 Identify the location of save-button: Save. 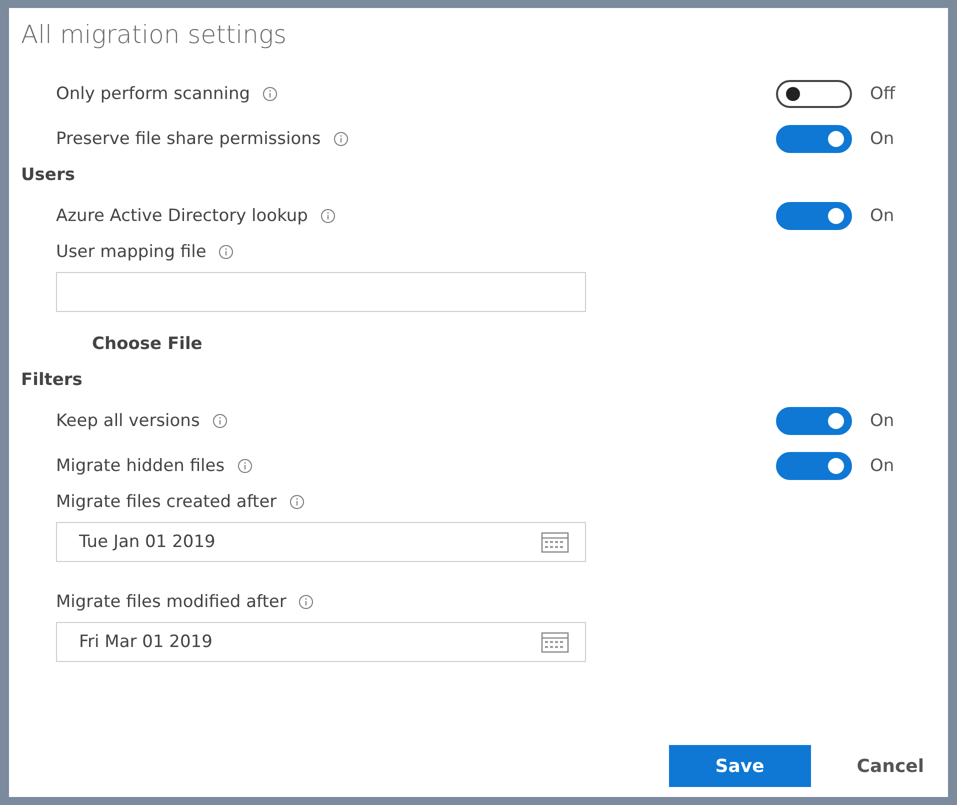
(739, 766).